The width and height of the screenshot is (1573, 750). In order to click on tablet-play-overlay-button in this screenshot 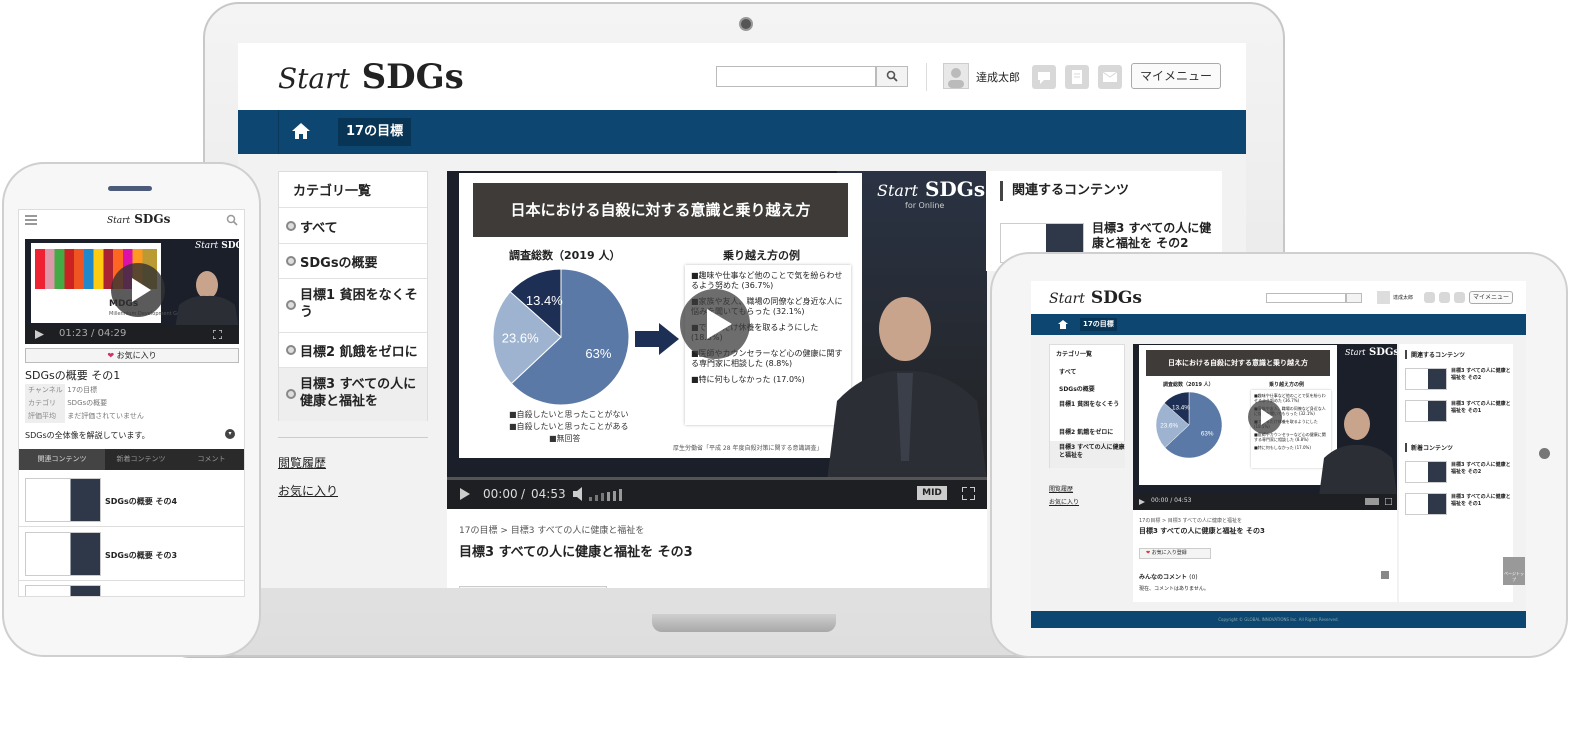, I will do `click(1265, 417)`.